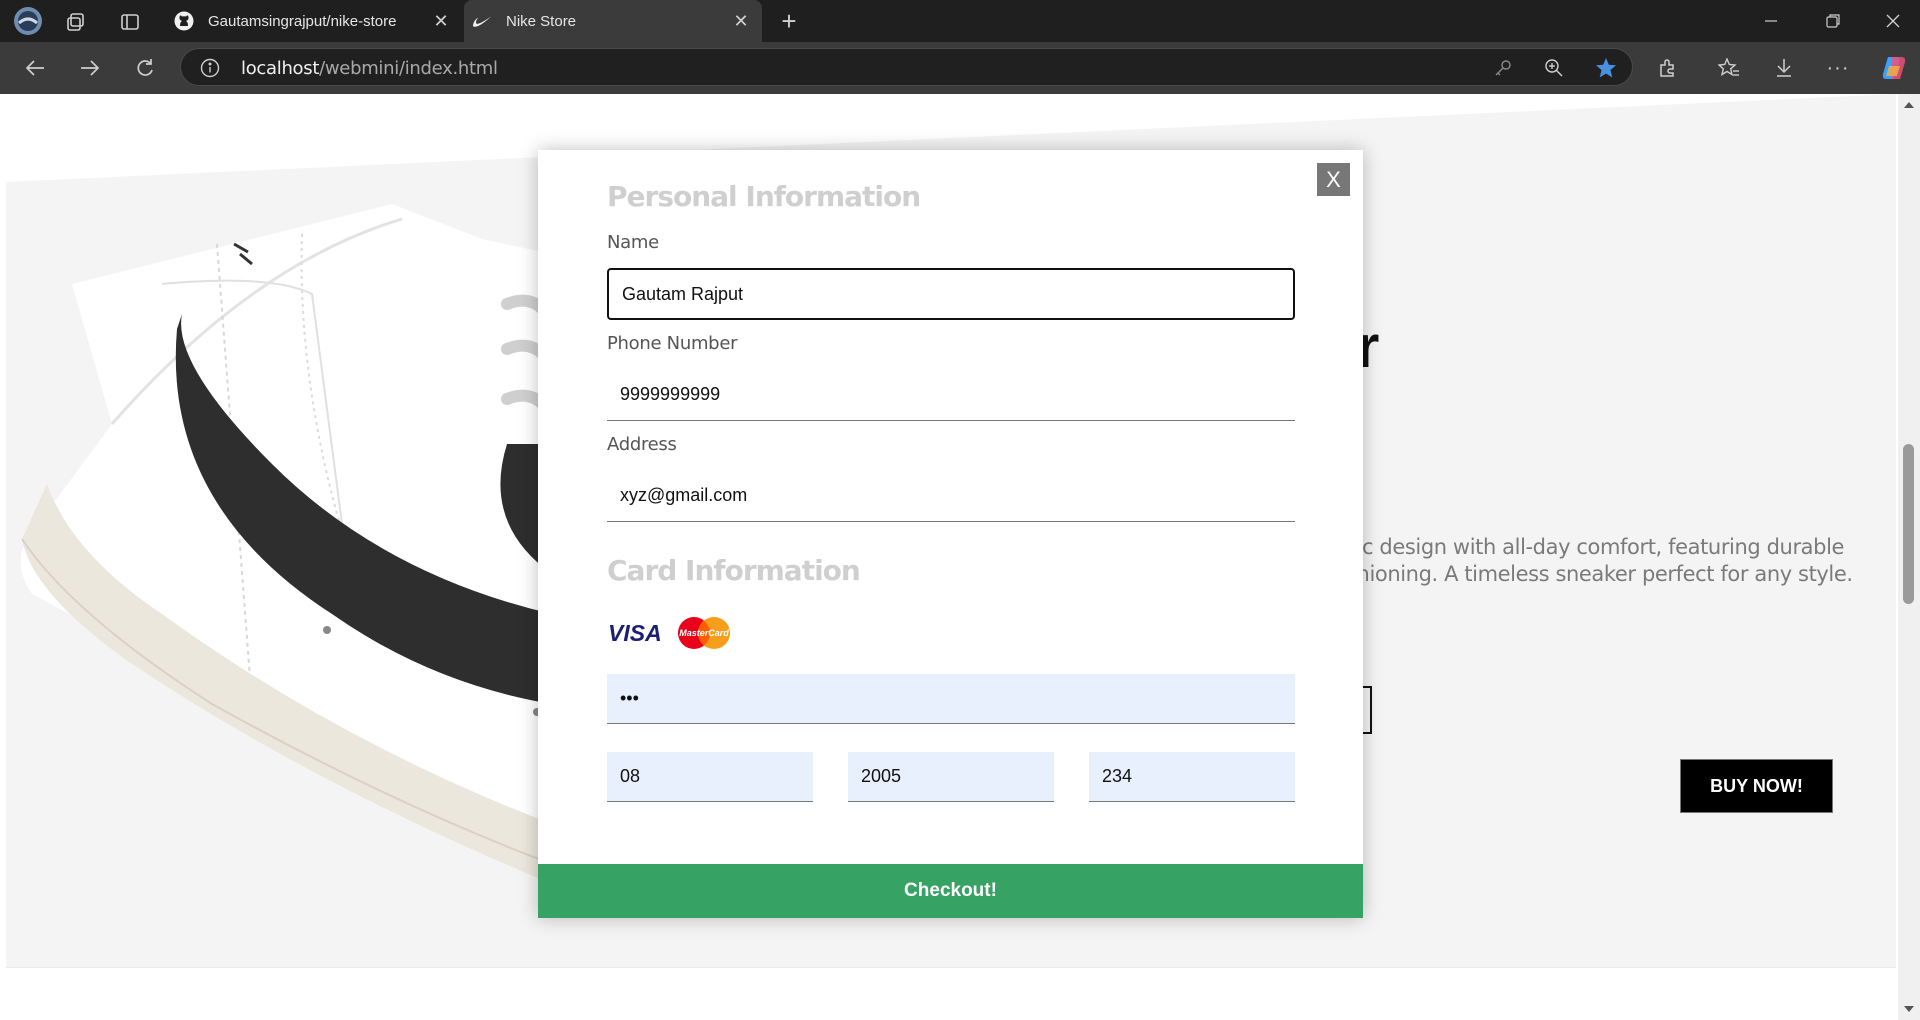 This screenshot has height=1020, width=1920. Describe the element at coordinates (1833, 21) in the screenshot. I see `restore-icon` at that location.